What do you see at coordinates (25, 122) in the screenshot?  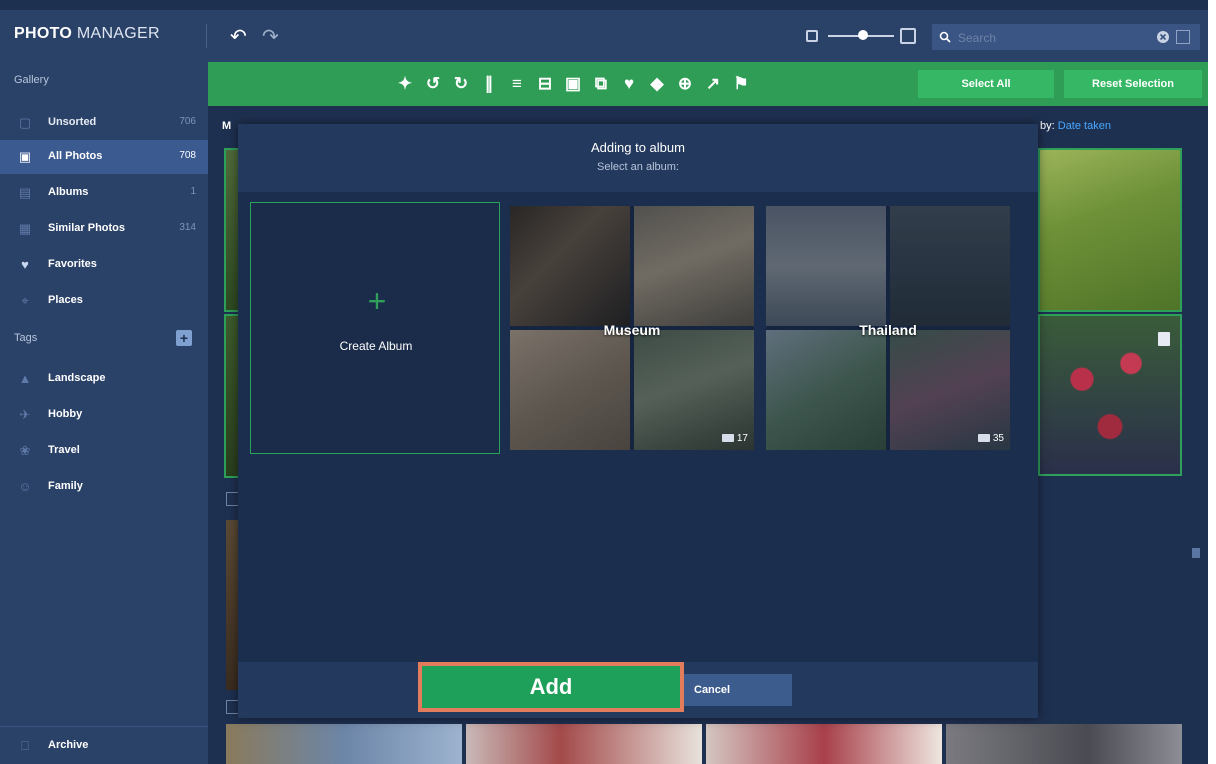 I see `unsorted-icon: ▢` at bounding box center [25, 122].